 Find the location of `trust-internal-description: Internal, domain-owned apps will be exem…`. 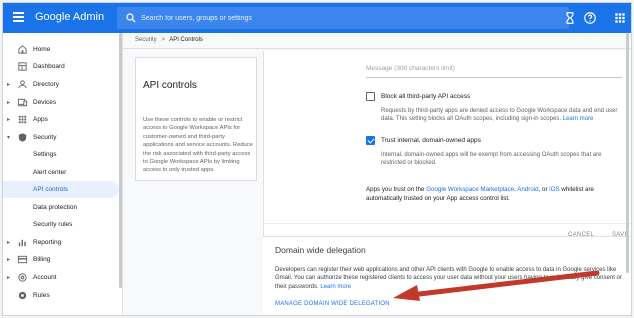

trust-internal-description: Internal, domain-owned apps will be exem… is located at coordinates (491, 159).